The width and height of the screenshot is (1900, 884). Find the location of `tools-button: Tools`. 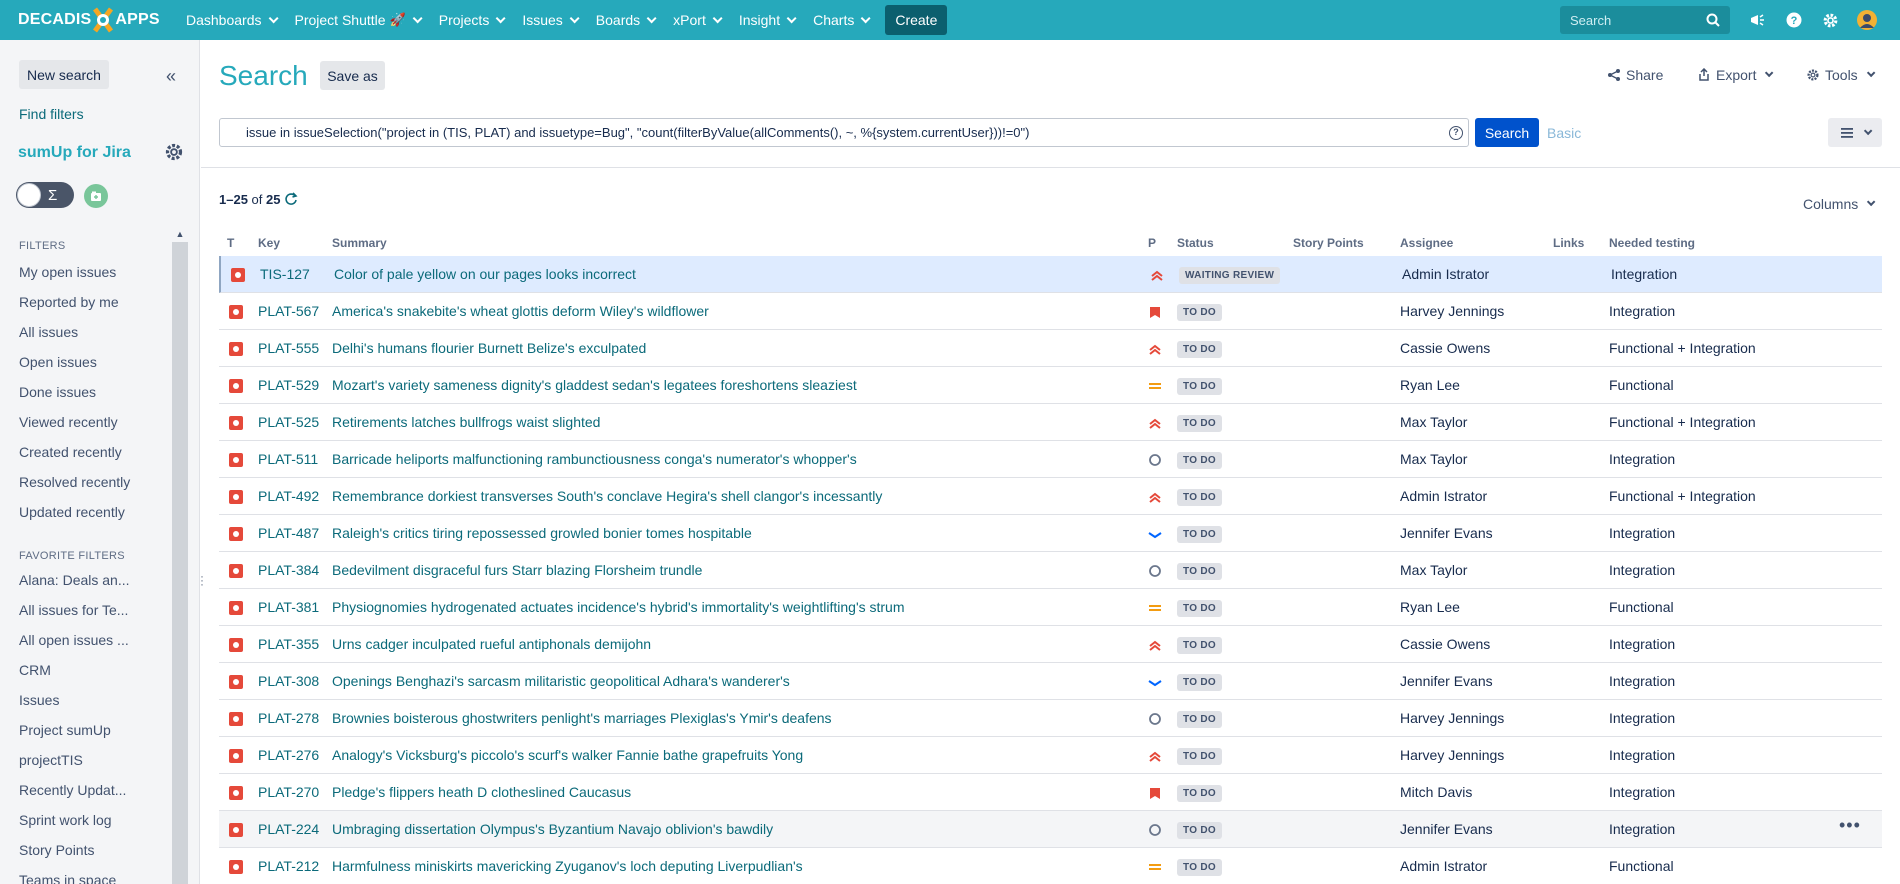

tools-button: Tools is located at coordinates (1841, 75).